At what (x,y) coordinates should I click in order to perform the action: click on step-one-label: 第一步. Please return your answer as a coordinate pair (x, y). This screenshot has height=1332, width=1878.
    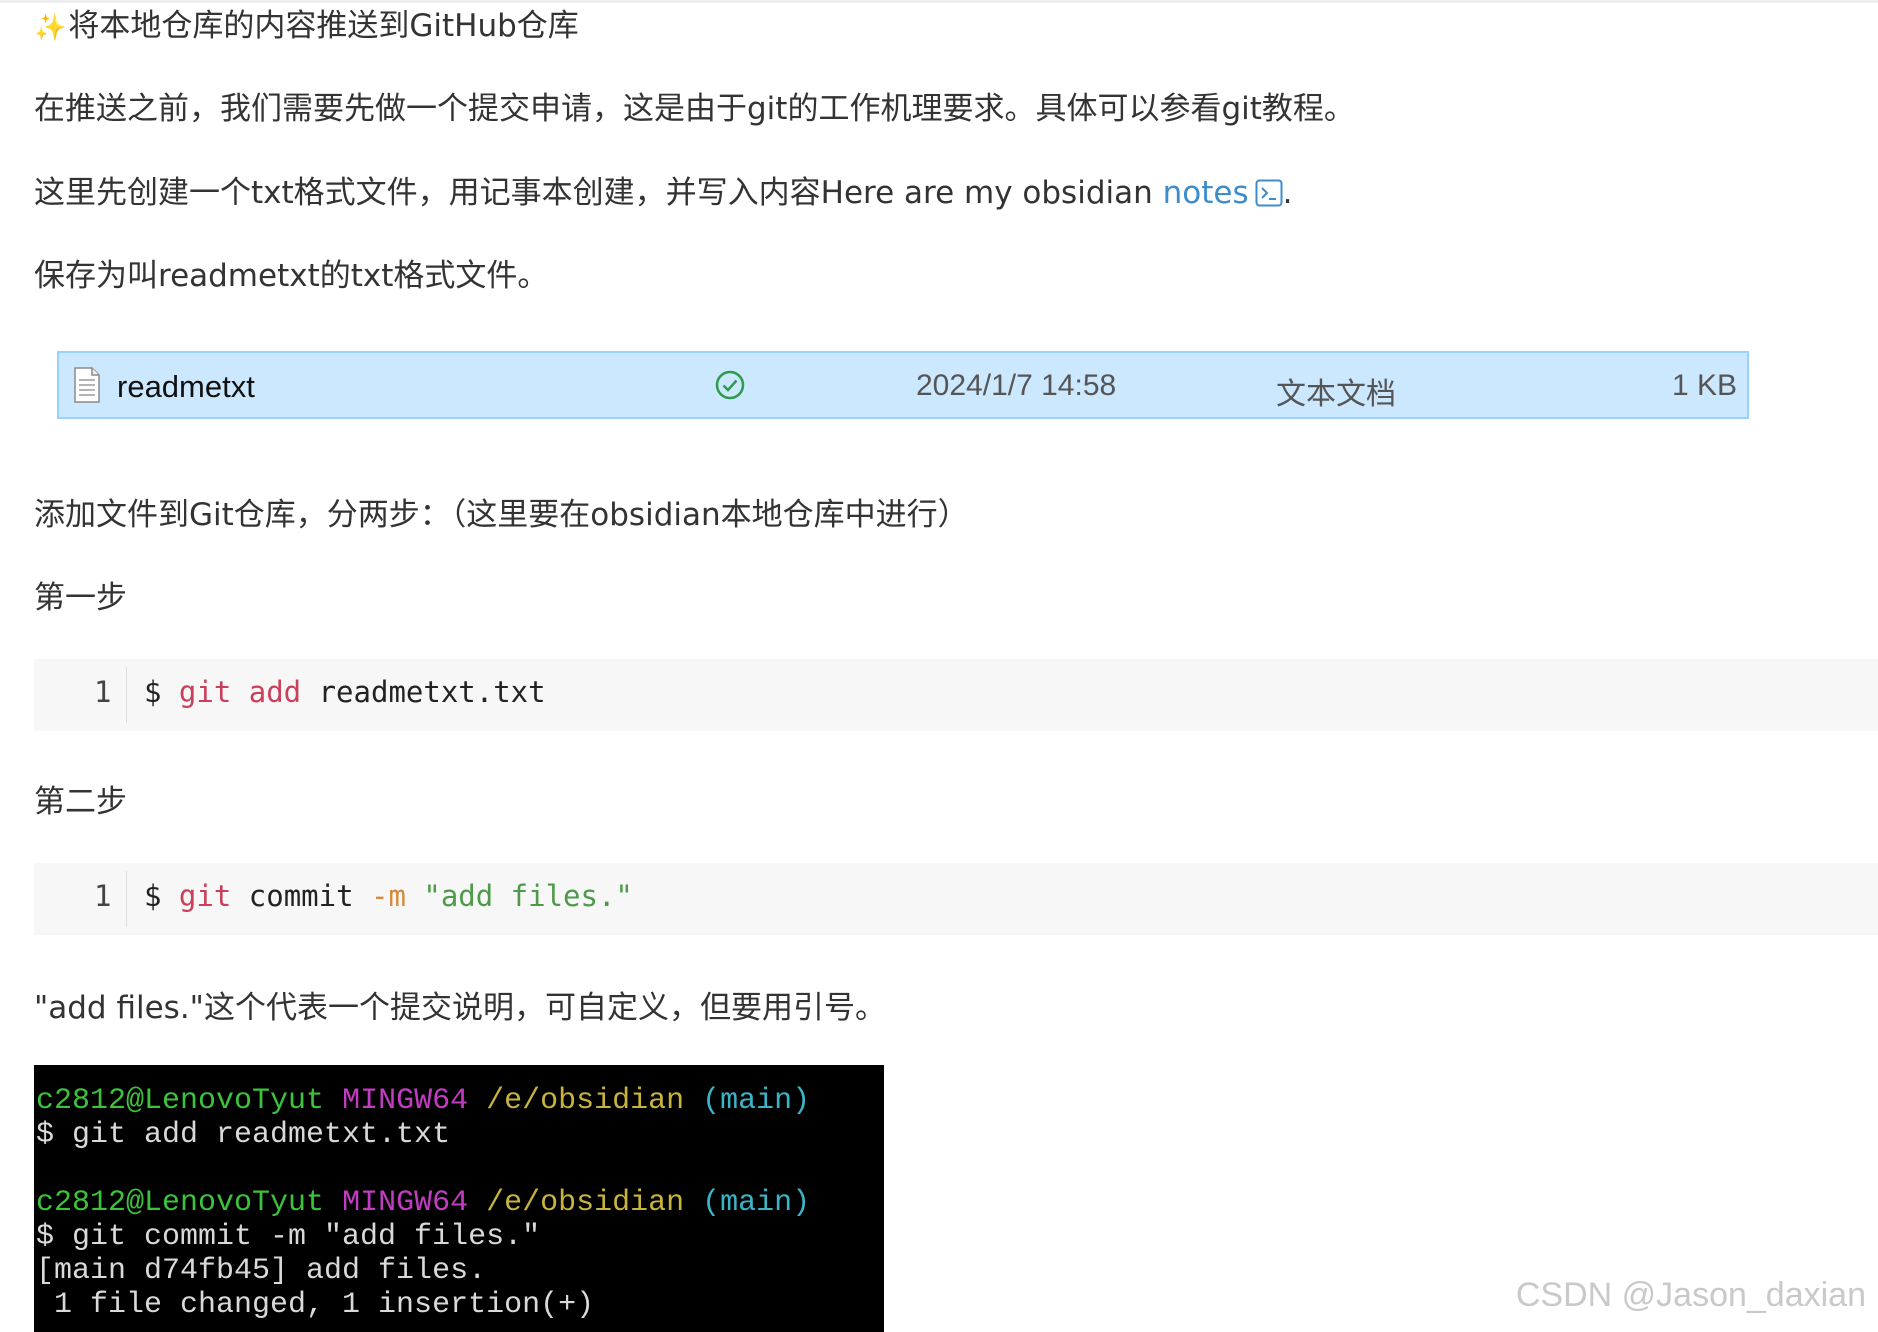
    Looking at the image, I should click on (80, 598).